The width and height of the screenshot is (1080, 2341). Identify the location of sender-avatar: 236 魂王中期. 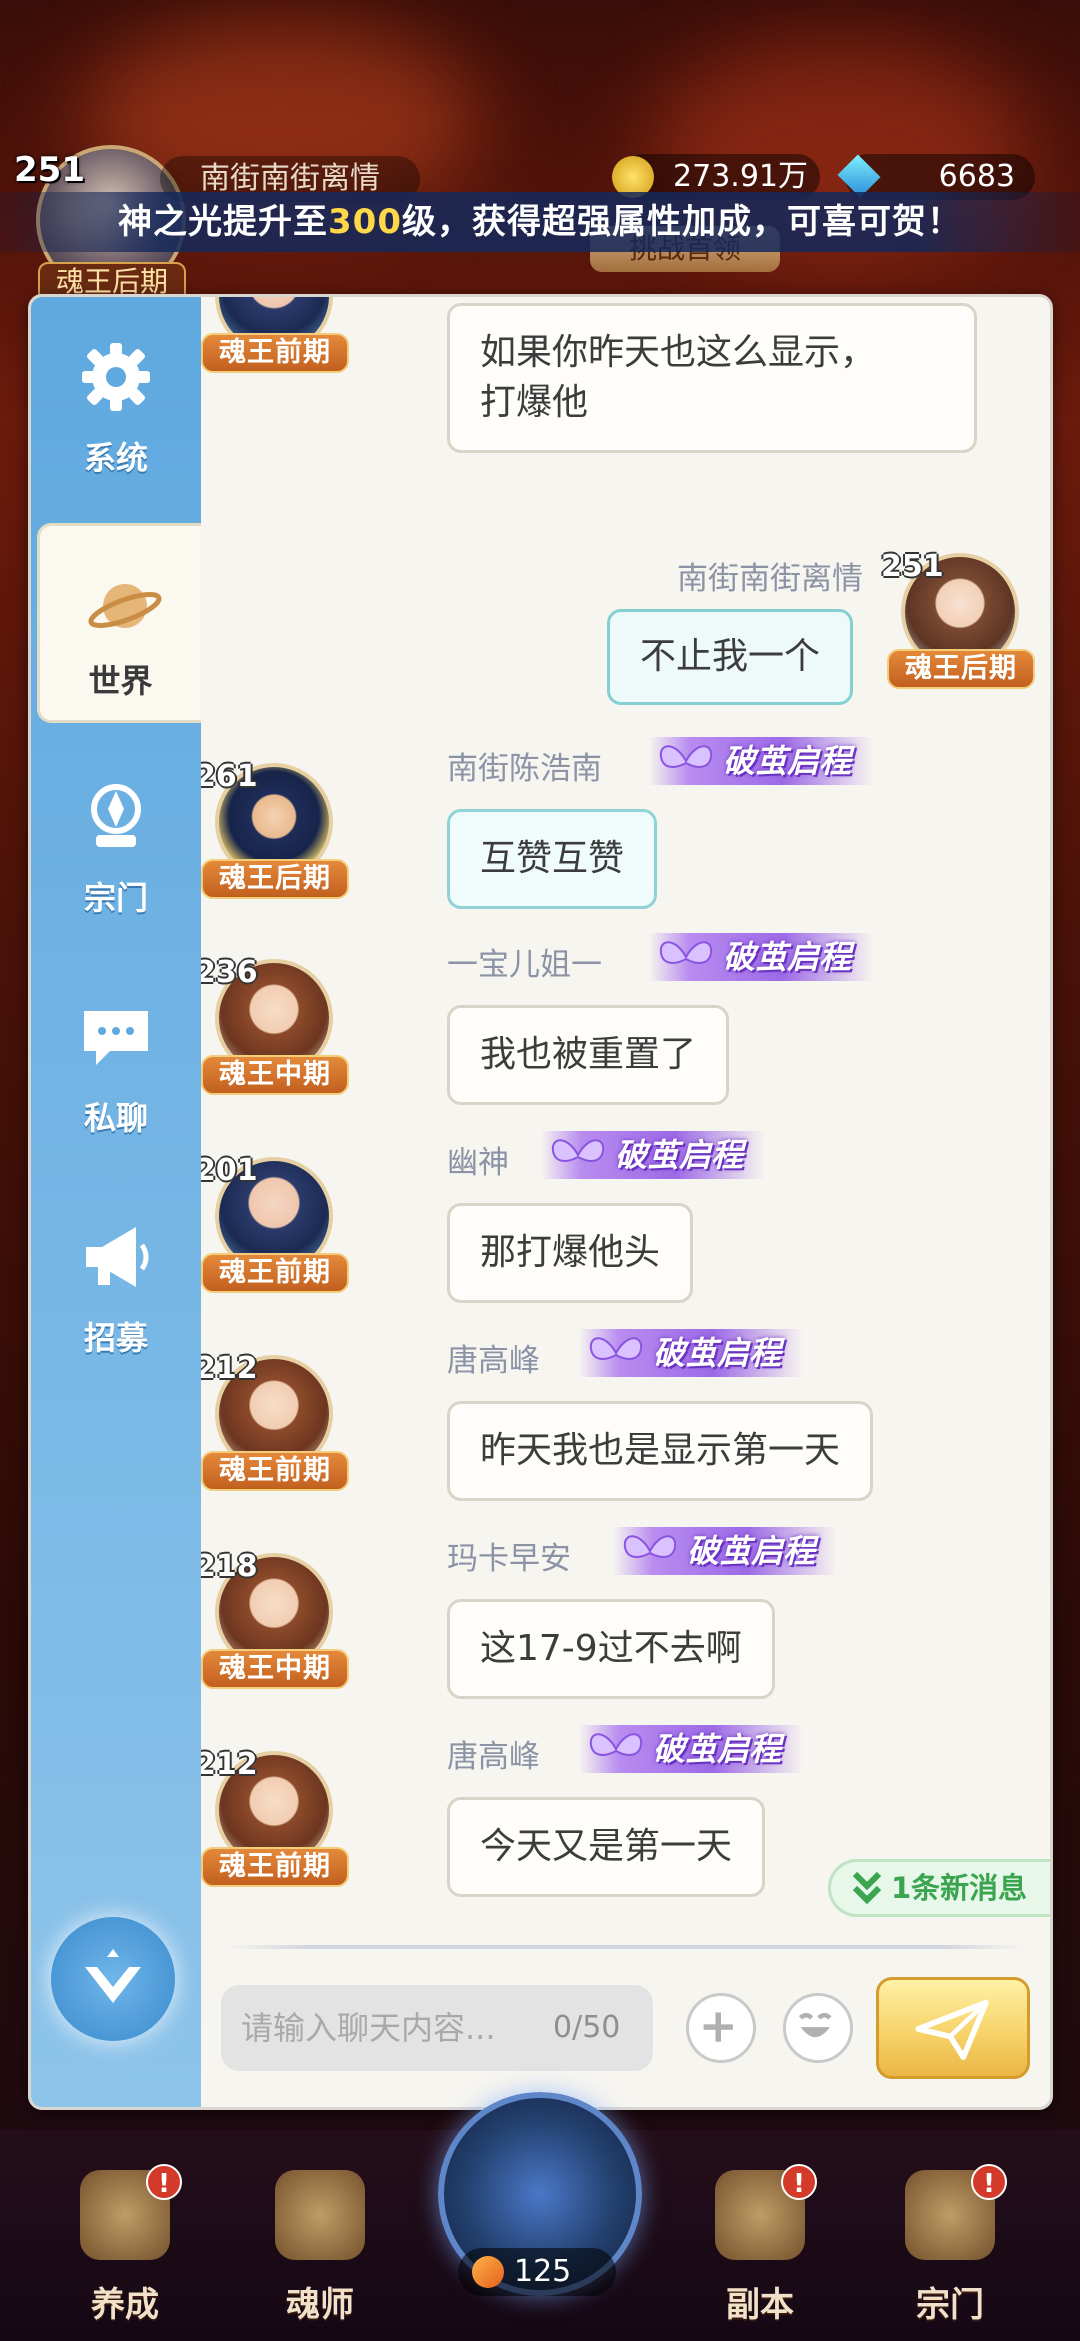
(275, 1032).